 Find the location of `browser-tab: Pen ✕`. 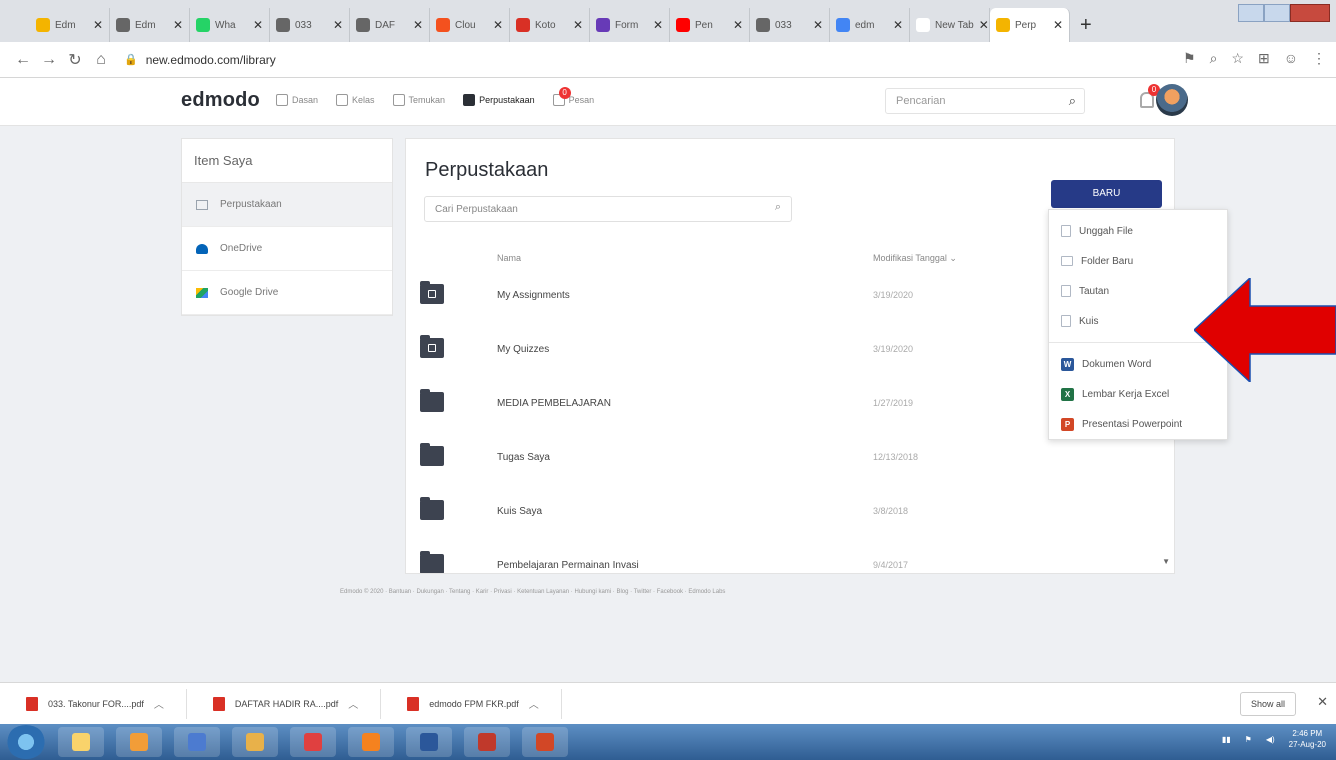

browser-tab: Pen ✕ is located at coordinates (710, 25).